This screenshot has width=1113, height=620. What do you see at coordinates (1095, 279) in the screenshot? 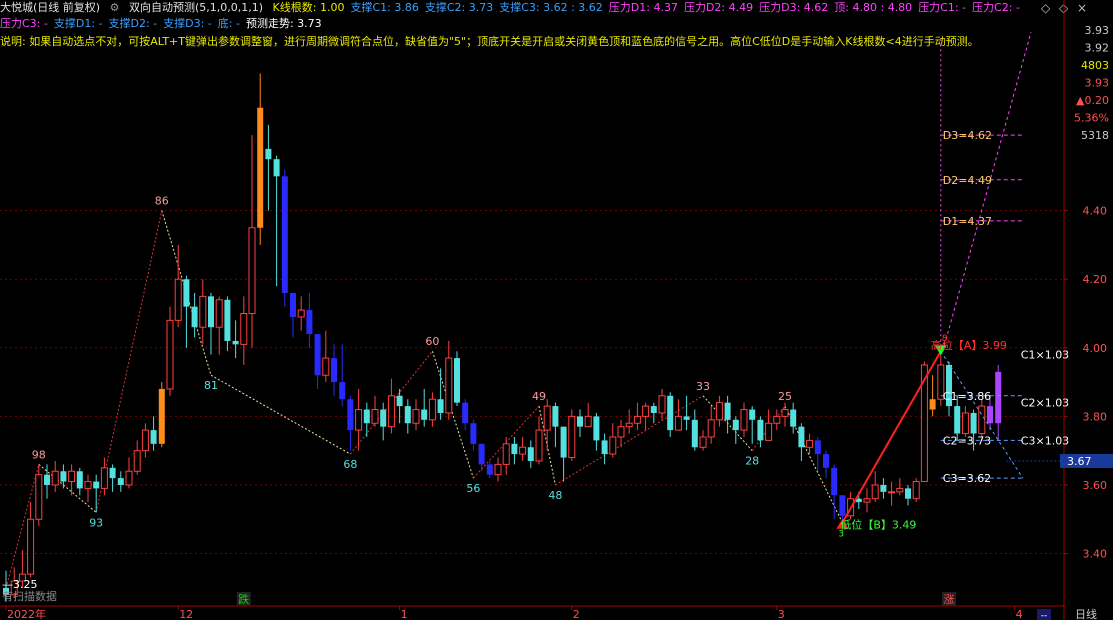
I see `y-tick-label: 4.20` at bounding box center [1095, 279].